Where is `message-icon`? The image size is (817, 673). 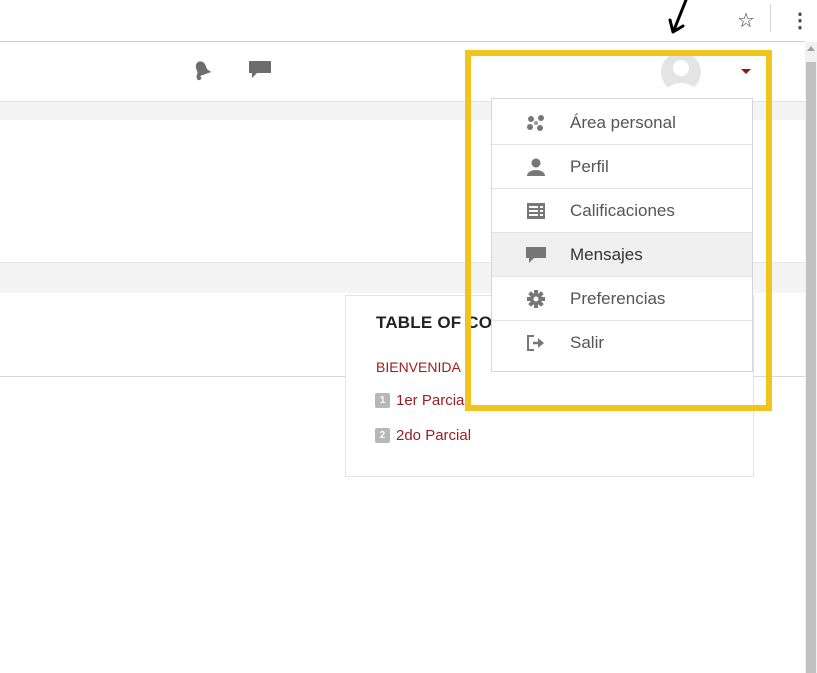 message-icon is located at coordinates (260, 70).